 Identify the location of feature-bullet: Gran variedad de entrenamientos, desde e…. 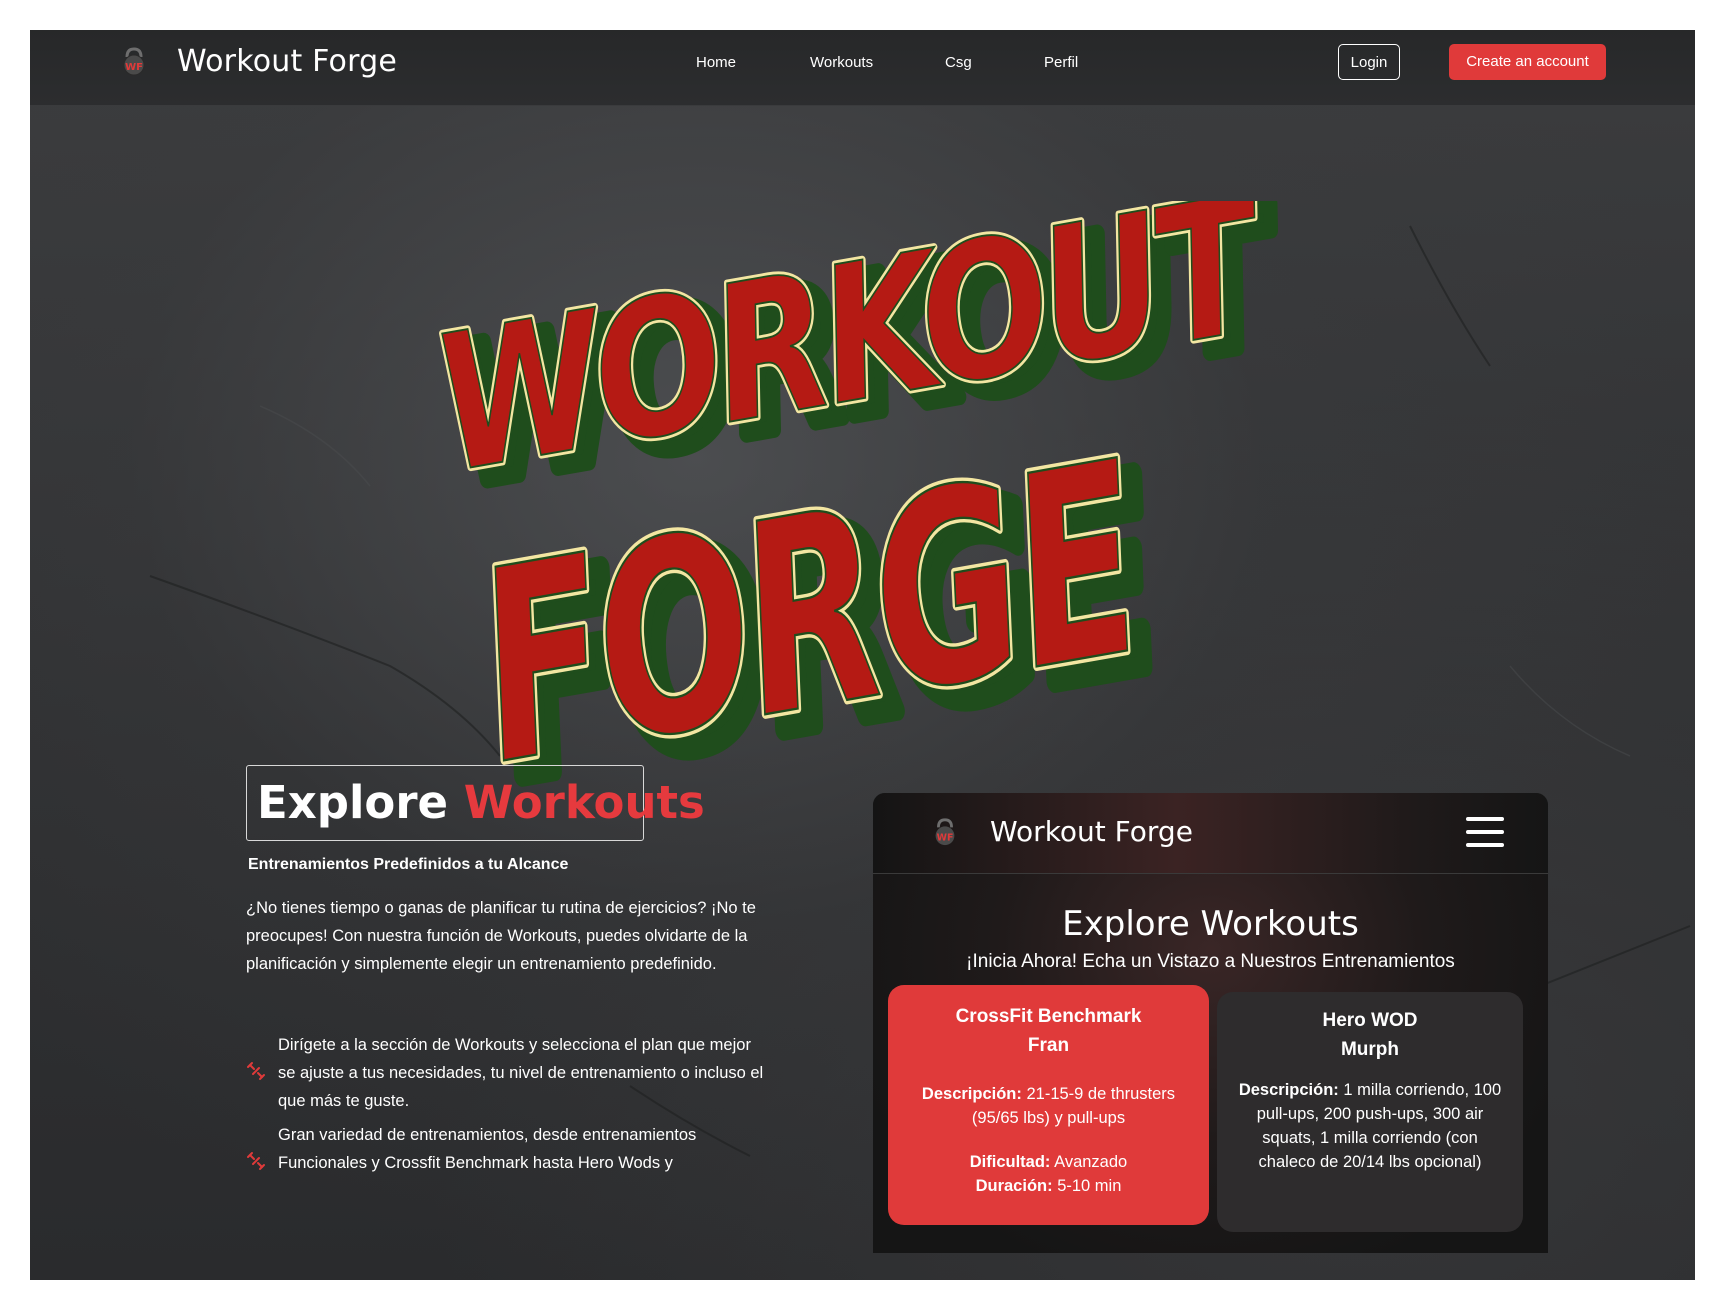
(506, 1156).